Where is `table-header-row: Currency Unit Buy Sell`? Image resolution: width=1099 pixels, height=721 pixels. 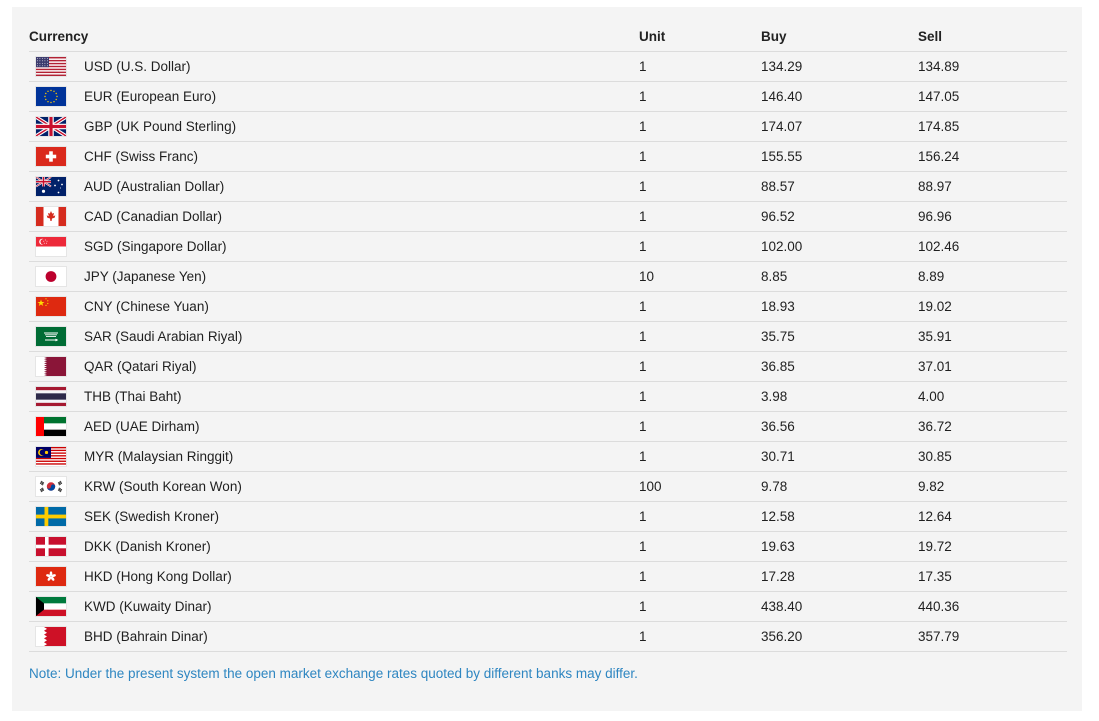
table-header-row: Currency Unit Buy Sell is located at coordinates (548, 37).